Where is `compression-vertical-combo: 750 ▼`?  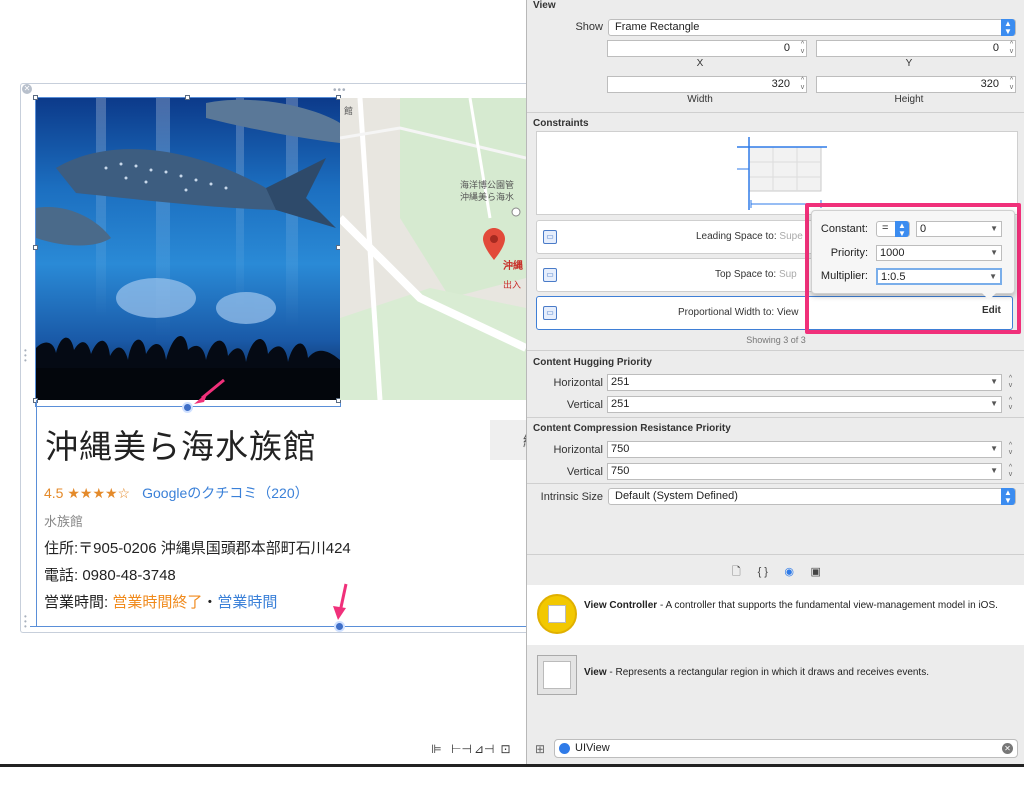 compression-vertical-combo: 750 ▼ is located at coordinates (804, 471).